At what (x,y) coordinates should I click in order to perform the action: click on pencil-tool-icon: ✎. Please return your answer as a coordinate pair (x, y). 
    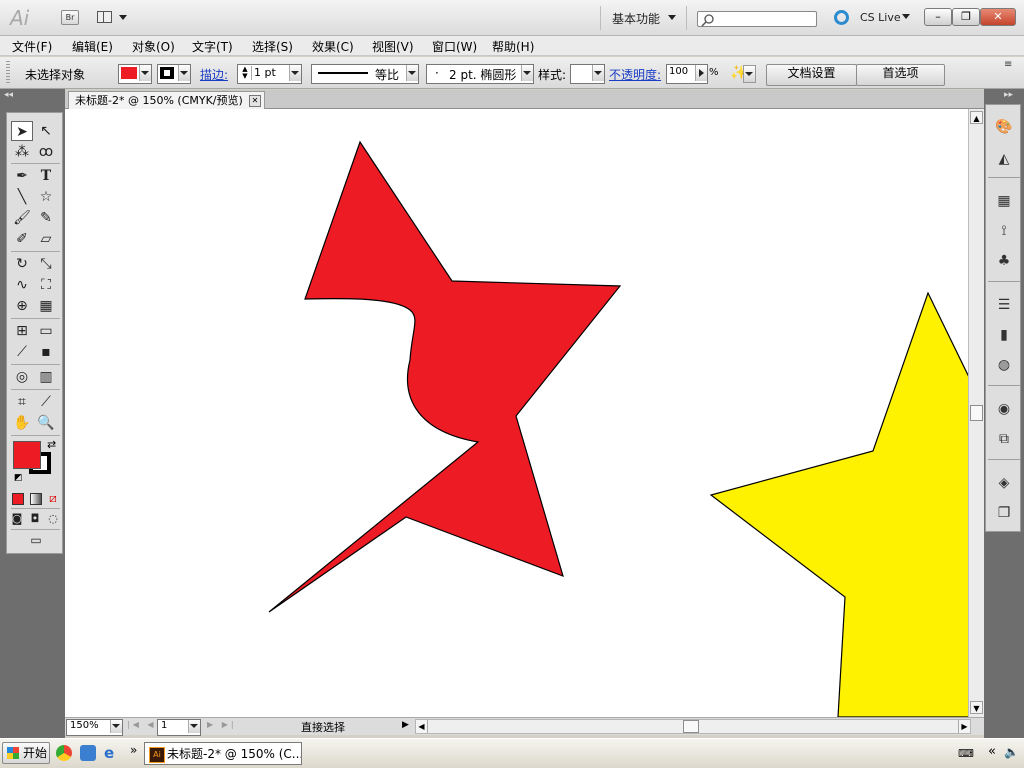
    Looking at the image, I should click on (46, 218).